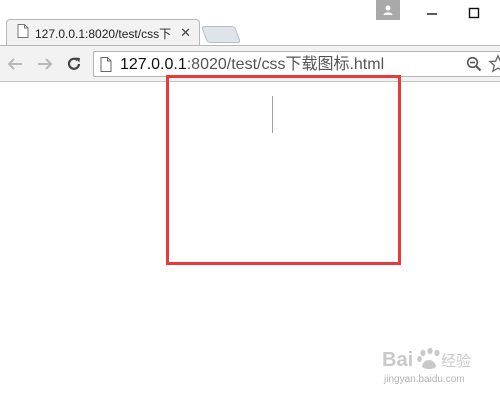 Image resolution: width=500 pixels, height=402 pixels. I want to click on url-host: 127.0.0.1, so click(153, 64).